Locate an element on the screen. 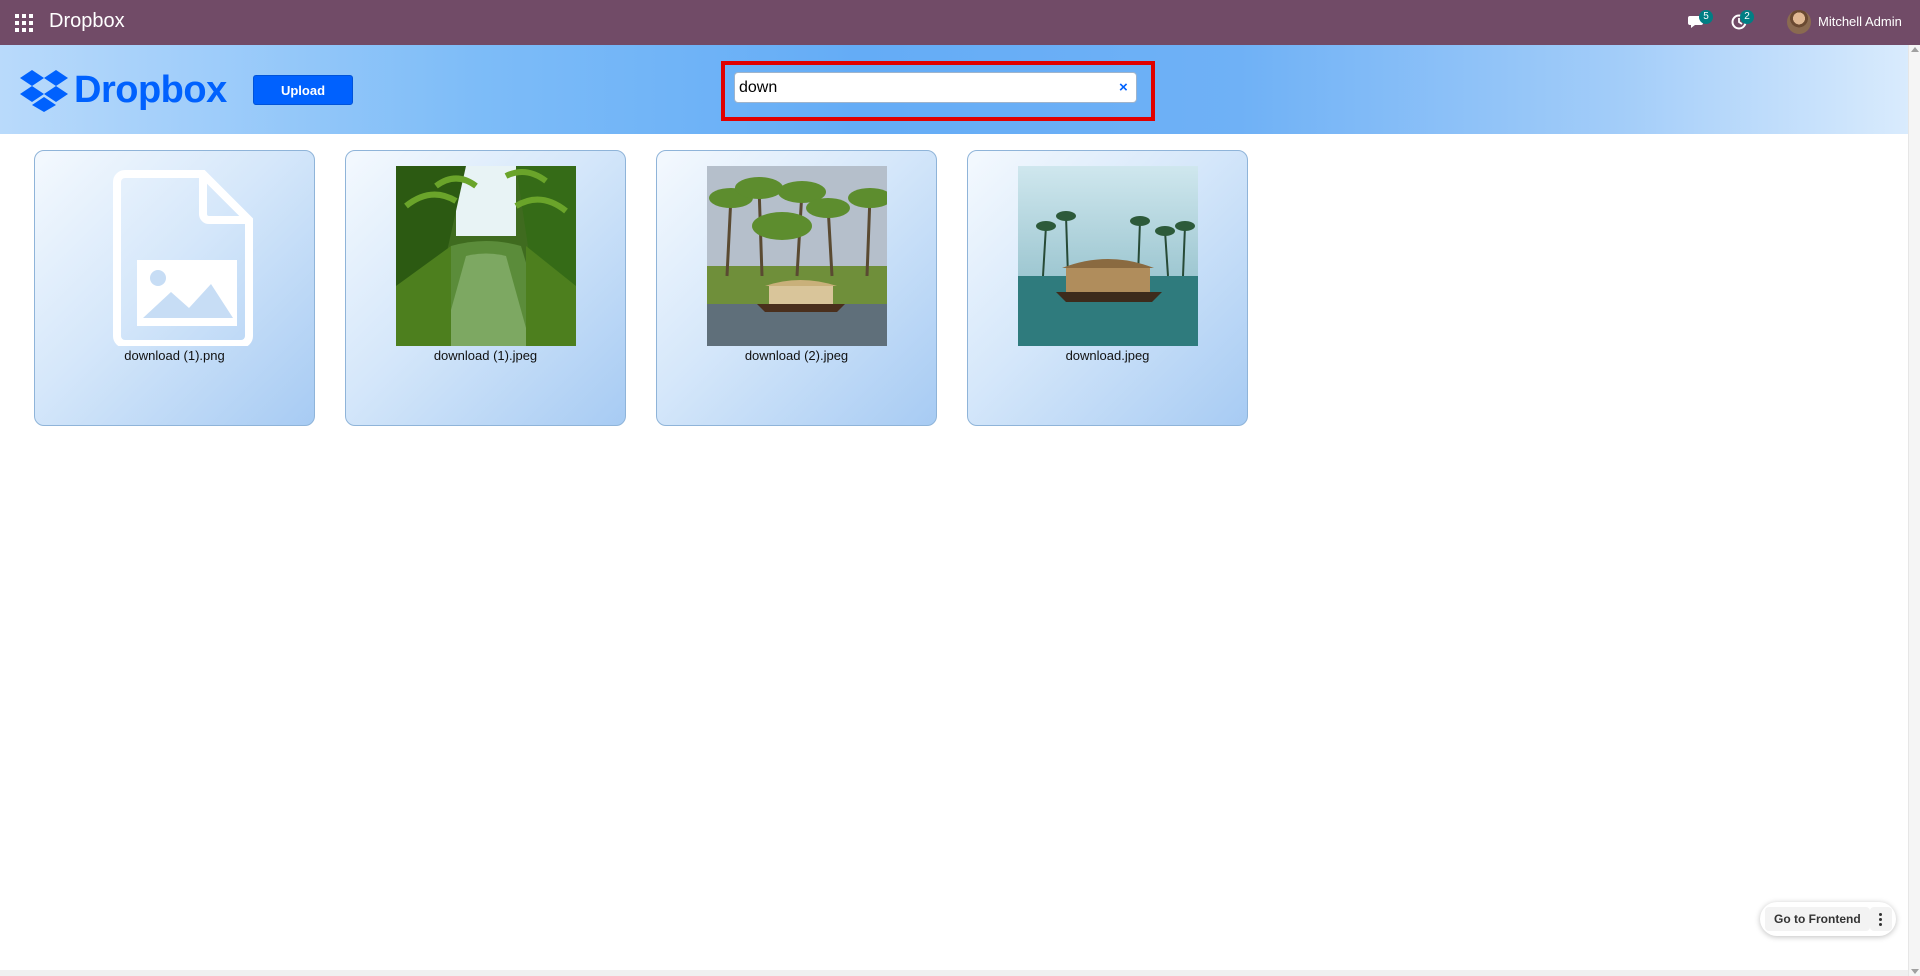 This screenshot has height=976, width=1920. dropbox-wordmark: Dropbox is located at coordinates (150, 90).